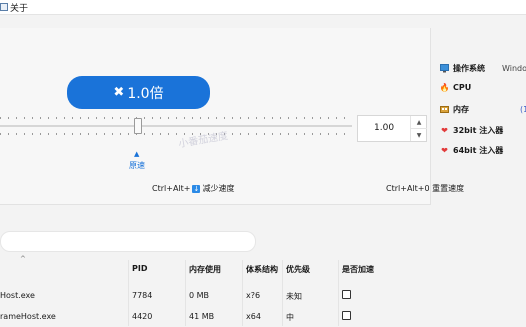 This screenshot has width=526, height=327. I want to click on injector-64-label: 64bit 注入器, so click(478, 150).